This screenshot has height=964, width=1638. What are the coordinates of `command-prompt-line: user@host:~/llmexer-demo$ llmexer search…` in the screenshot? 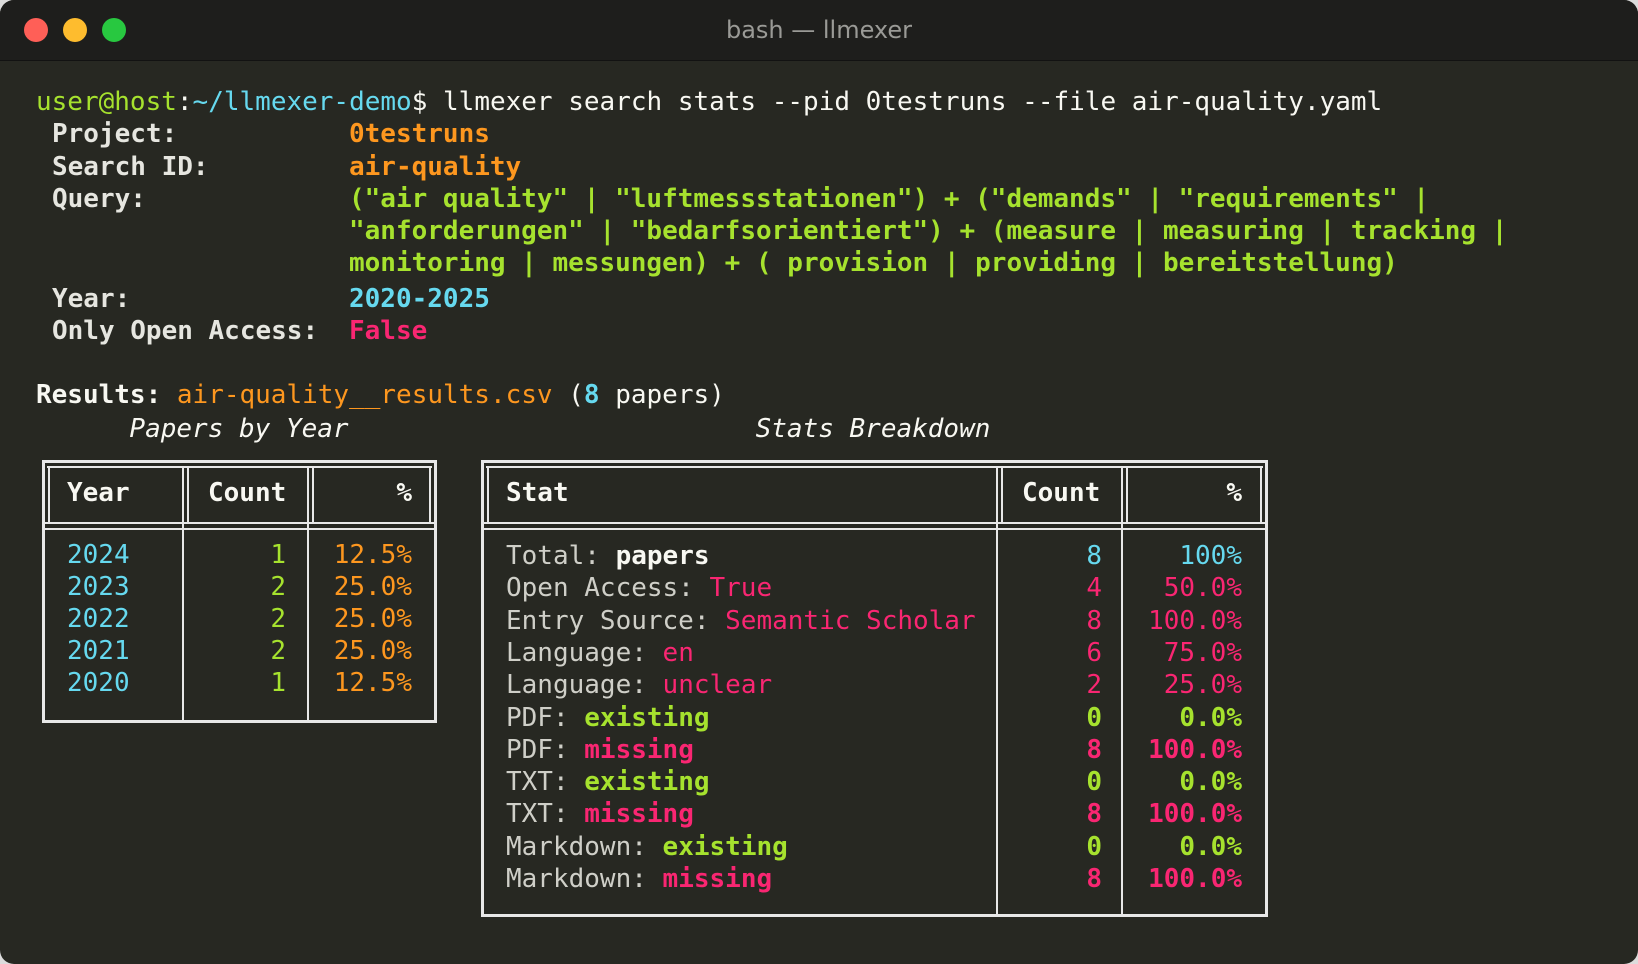 It's located at (709, 102).